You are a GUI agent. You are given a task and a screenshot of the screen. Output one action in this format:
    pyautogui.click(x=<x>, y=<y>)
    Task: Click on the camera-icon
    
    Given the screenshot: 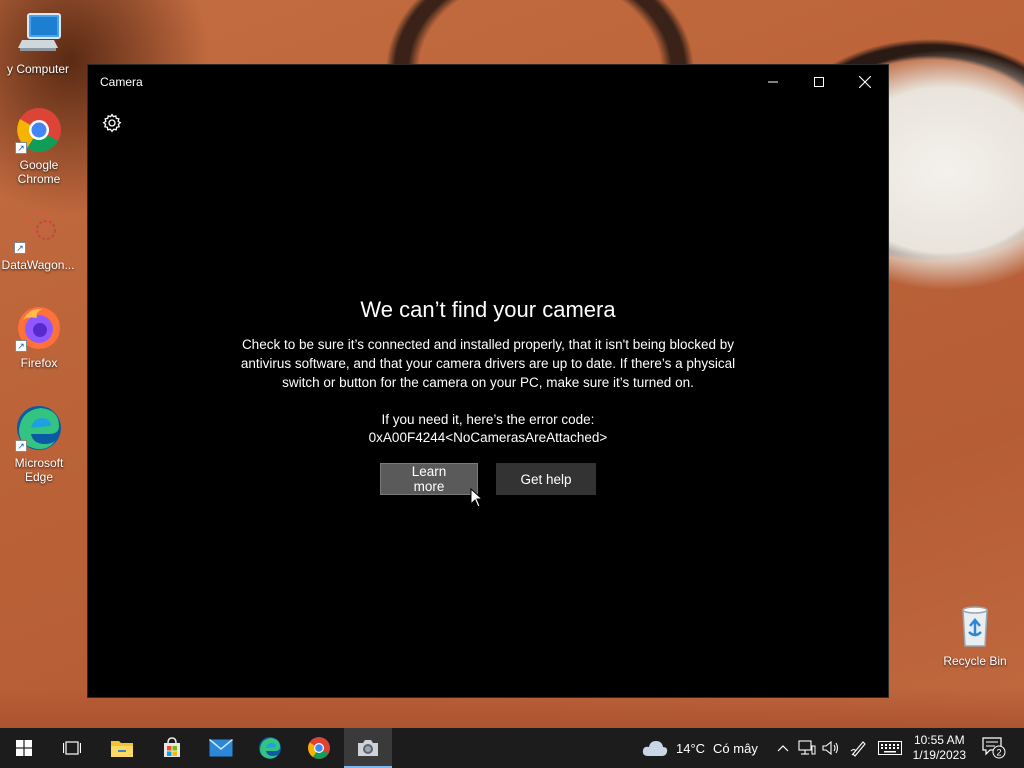 What is the action you would take?
    pyautogui.click(x=368, y=748)
    